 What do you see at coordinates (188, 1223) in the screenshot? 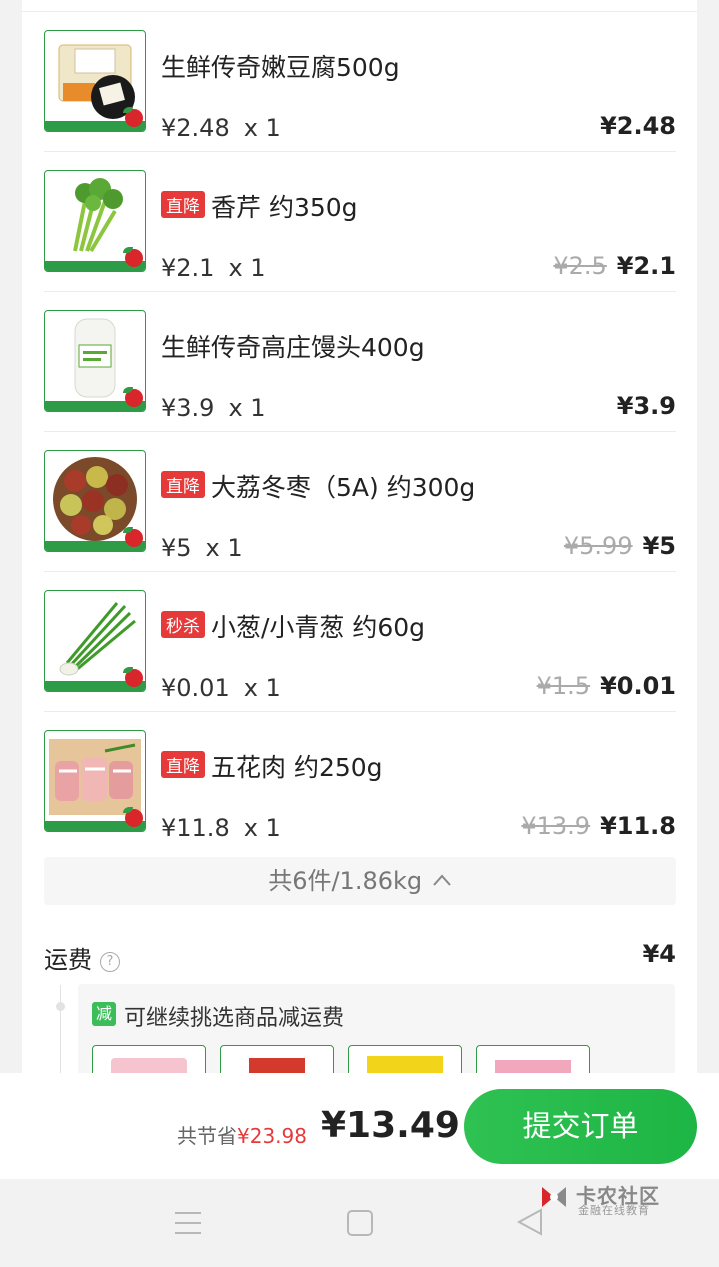
I see `menu-icon` at bounding box center [188, 1223].